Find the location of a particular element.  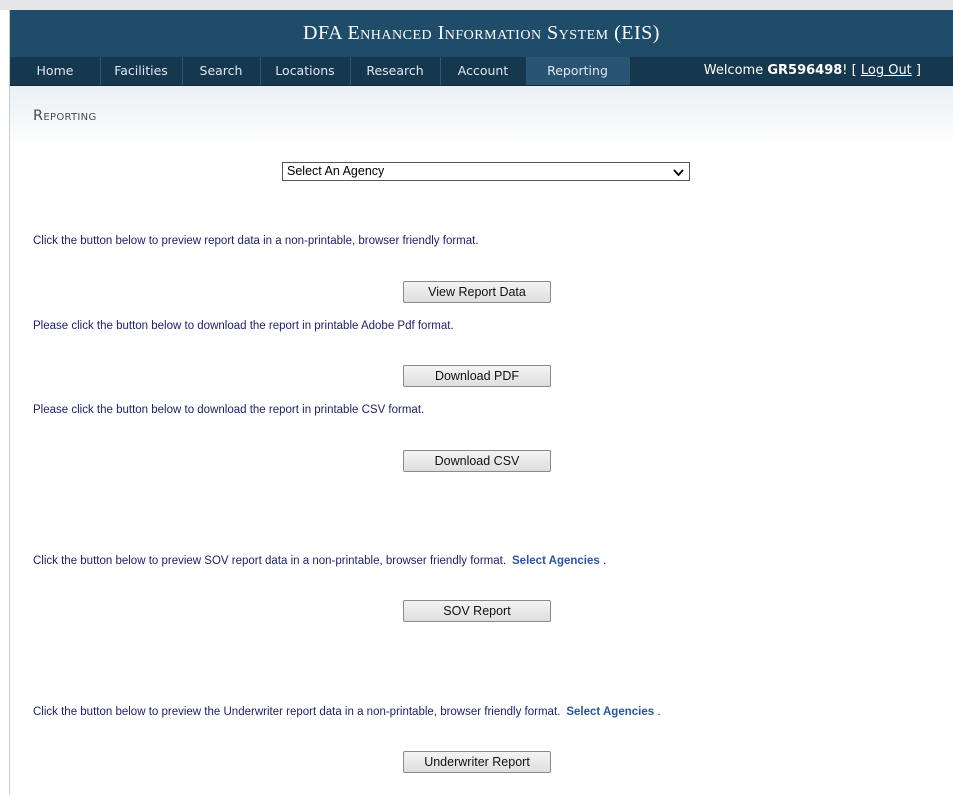

header-title-main: Enhanced Information System is located at coordinates (478, 33).